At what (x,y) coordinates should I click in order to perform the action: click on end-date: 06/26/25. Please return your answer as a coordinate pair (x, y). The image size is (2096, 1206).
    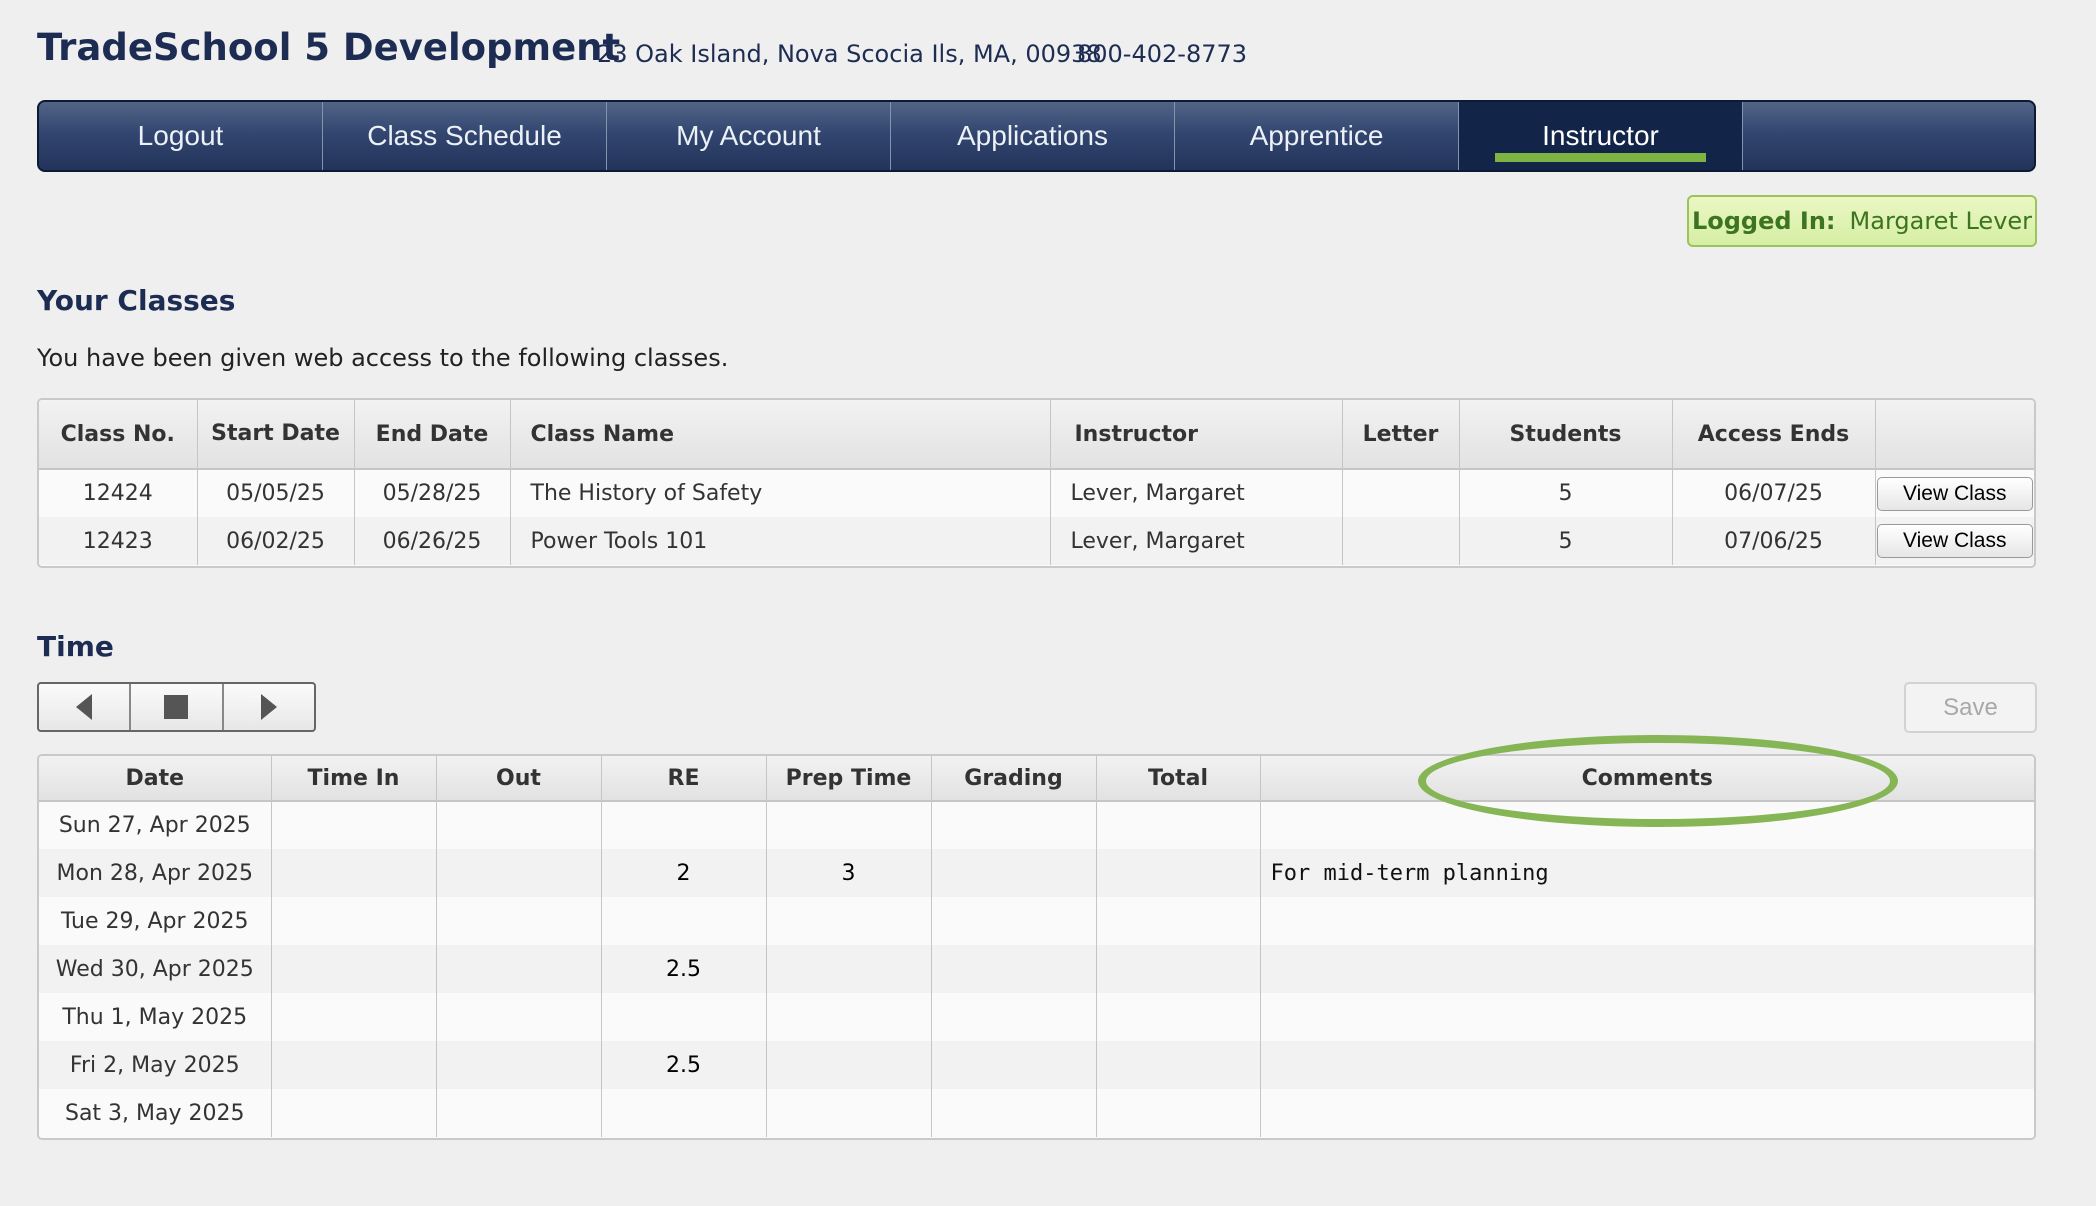
    Looking at the image, I should click on (432, 541).